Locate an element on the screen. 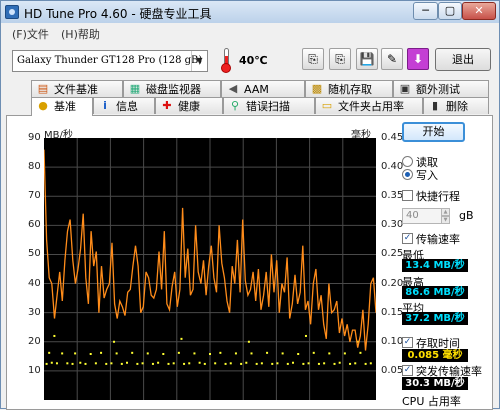 This screenshot has width=500, height=410. copy-green-icon: ⎘ is located at coordinates (340, 59).